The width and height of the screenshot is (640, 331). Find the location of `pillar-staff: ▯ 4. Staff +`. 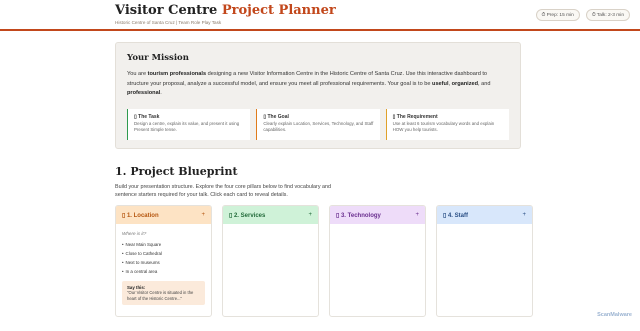

pillar-staff: ▯ 4. Staff + is located at coordinates (484, 261).